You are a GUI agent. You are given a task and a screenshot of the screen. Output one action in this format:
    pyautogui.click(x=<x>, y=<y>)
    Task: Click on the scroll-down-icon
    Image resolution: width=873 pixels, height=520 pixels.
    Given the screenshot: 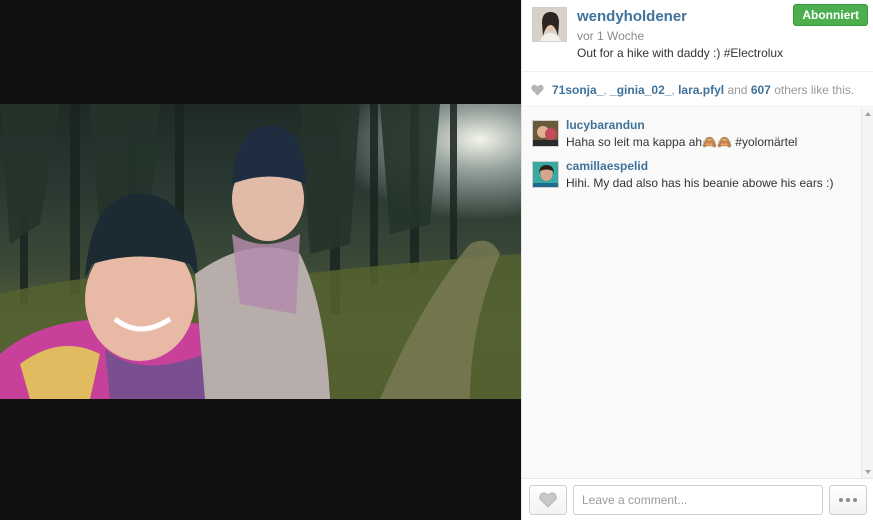 What is the action you would take?
    pyautogui.click(x=868, y=472)
    